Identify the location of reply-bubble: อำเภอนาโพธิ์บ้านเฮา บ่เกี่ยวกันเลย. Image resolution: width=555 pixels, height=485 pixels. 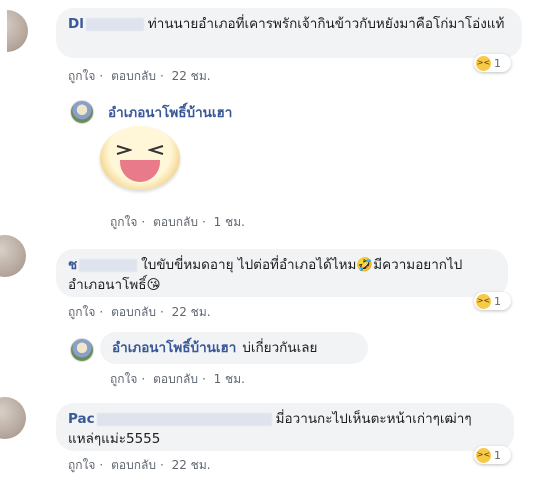
(234, 348).